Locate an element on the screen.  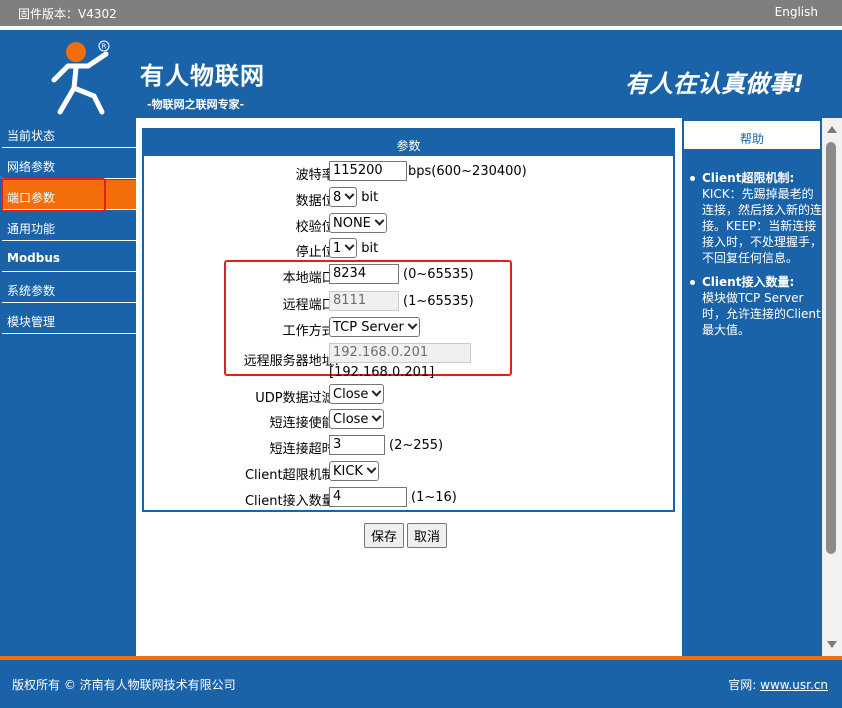
brand-name: 有人物联网 is located at coordinates (202, 76).